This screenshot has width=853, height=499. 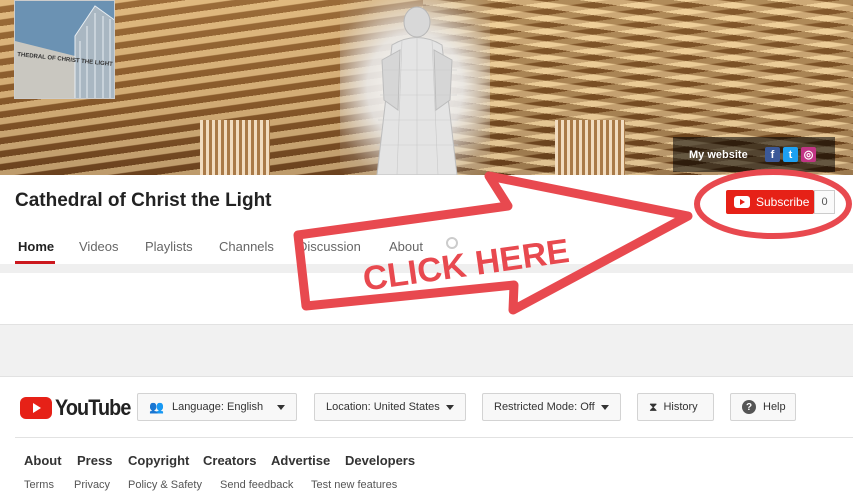 What do you see at coordinates (43, 460) in the screenshot?
I see `footer-link-about: About` at bounding box center [43, 460].